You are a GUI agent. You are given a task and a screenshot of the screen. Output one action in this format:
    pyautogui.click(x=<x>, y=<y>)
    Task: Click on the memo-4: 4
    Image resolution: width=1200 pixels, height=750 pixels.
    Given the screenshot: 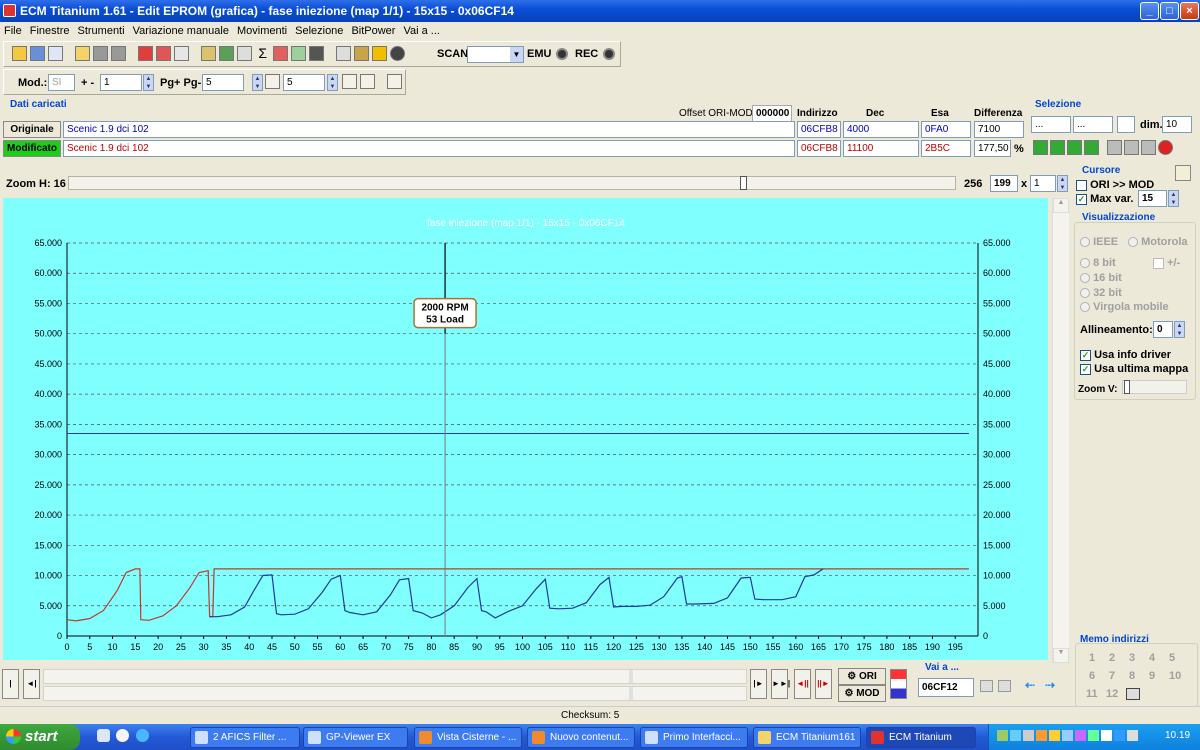 What is the action you would take?
    pyautogui.click(x=1159, y=658)
    